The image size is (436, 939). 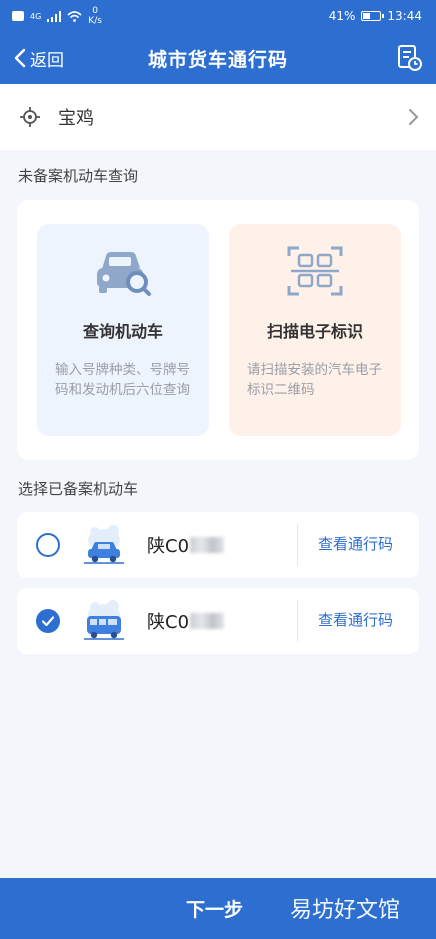 What do you see at coordinates (76, 118) in the screenshot?
I see `city-name: 宝鸡` at bounding box center [76, 118].